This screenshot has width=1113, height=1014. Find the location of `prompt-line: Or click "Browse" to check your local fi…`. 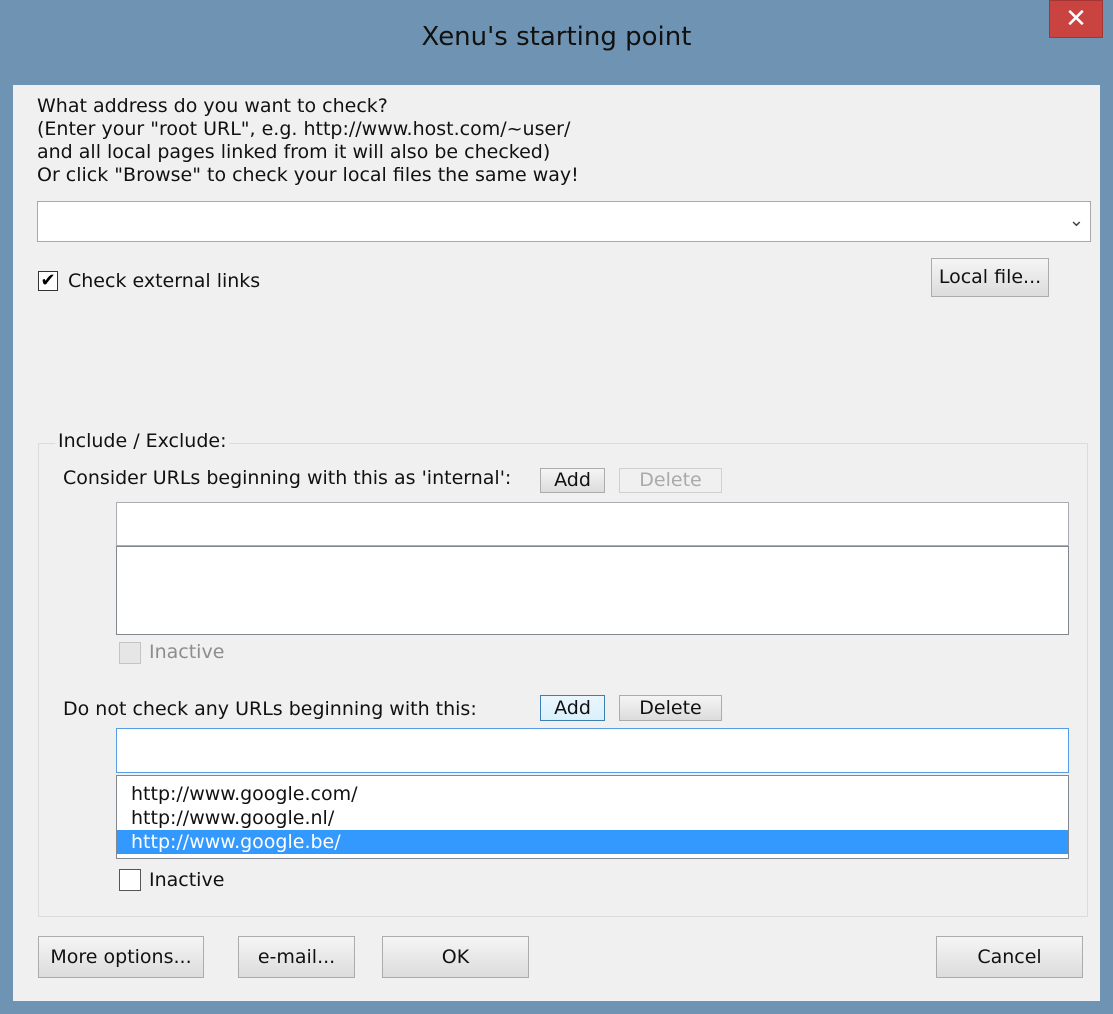

prompt-line: Or click "Browse" to check your local fi… is located at coordinates (308, 175).